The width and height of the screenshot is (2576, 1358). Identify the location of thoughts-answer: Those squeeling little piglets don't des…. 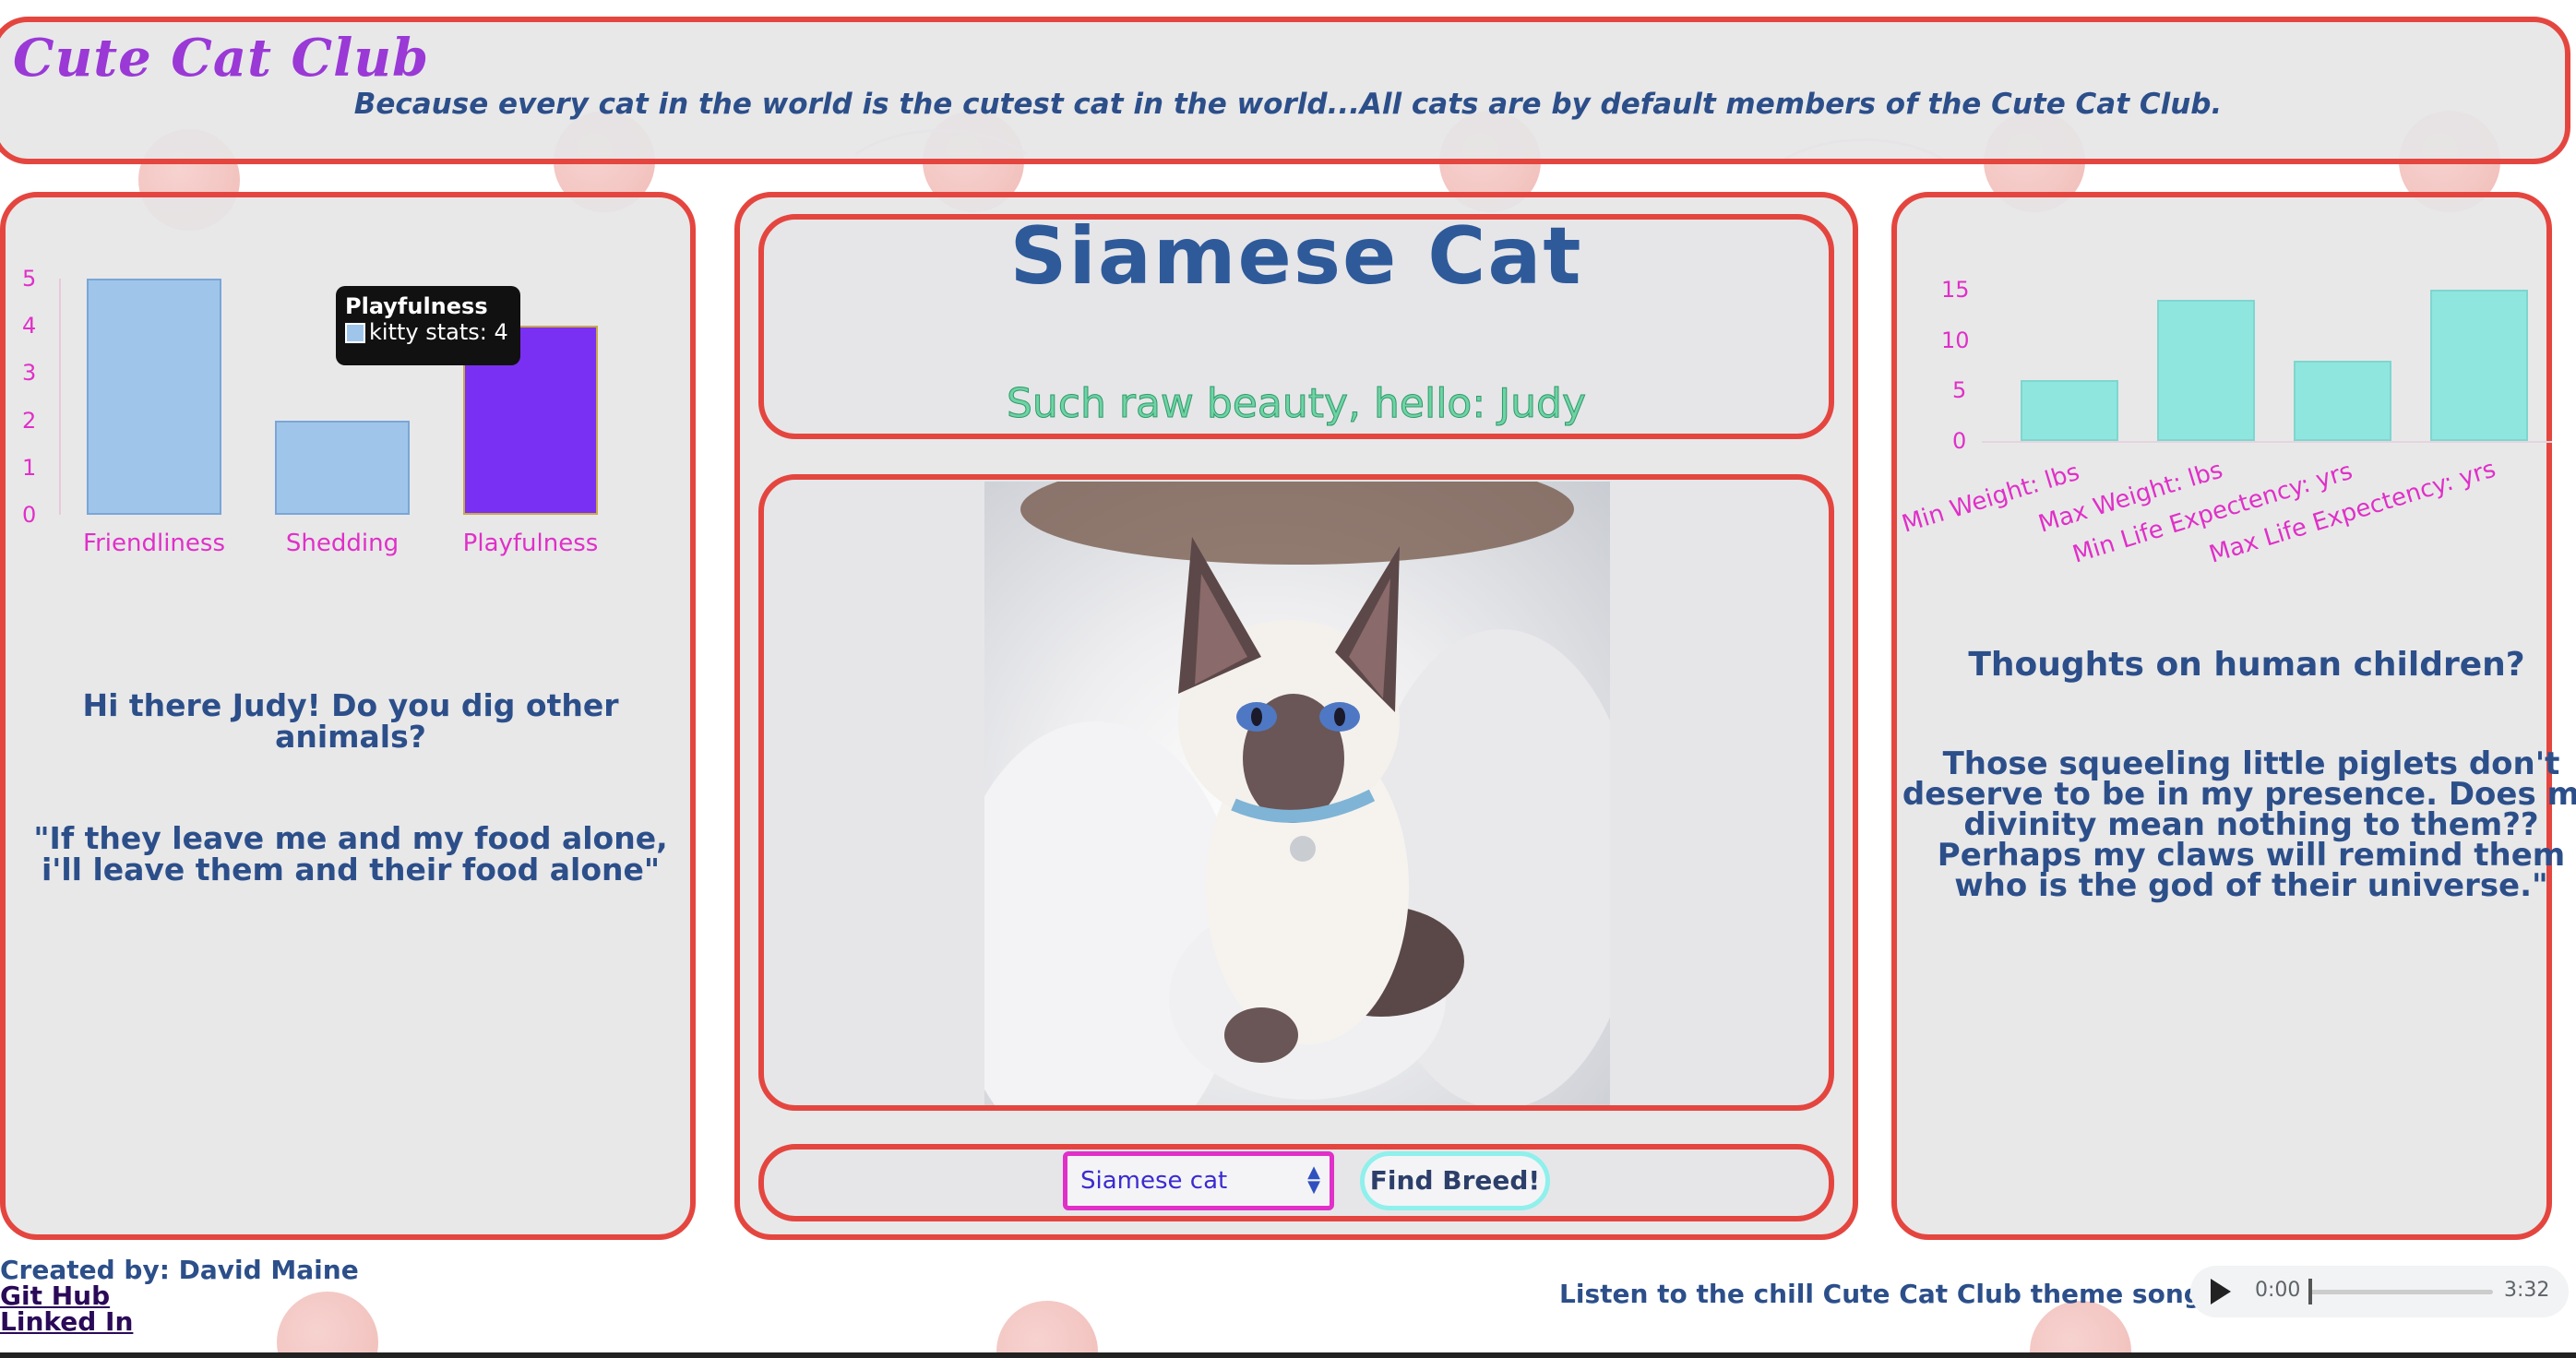
(2239, 824).